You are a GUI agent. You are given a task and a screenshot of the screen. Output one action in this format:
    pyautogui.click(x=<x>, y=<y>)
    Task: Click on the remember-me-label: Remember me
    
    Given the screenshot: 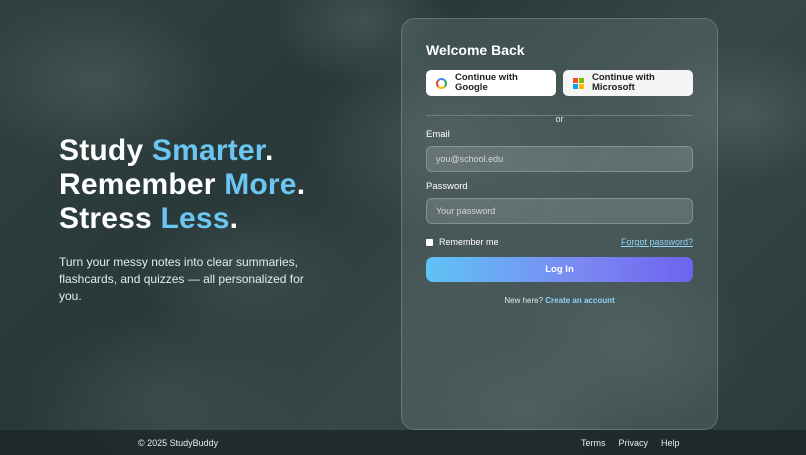 What is the action you would take?
    pyautogui.click(x=469, y=242)
    